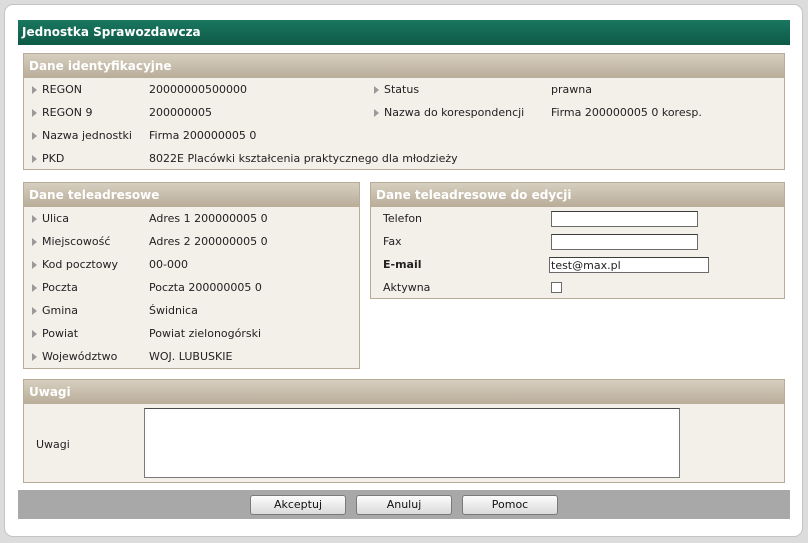 The height and width of the screenshot is (543, 808). I want to click on powiat-value: Powiat zielonogórski, so click(205, 333).